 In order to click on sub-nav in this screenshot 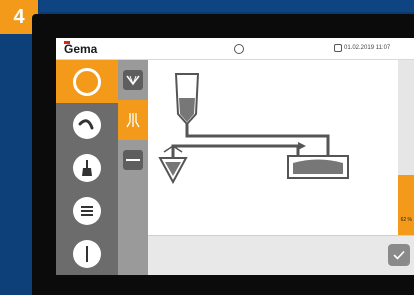, I will do `click(133, 167)`.